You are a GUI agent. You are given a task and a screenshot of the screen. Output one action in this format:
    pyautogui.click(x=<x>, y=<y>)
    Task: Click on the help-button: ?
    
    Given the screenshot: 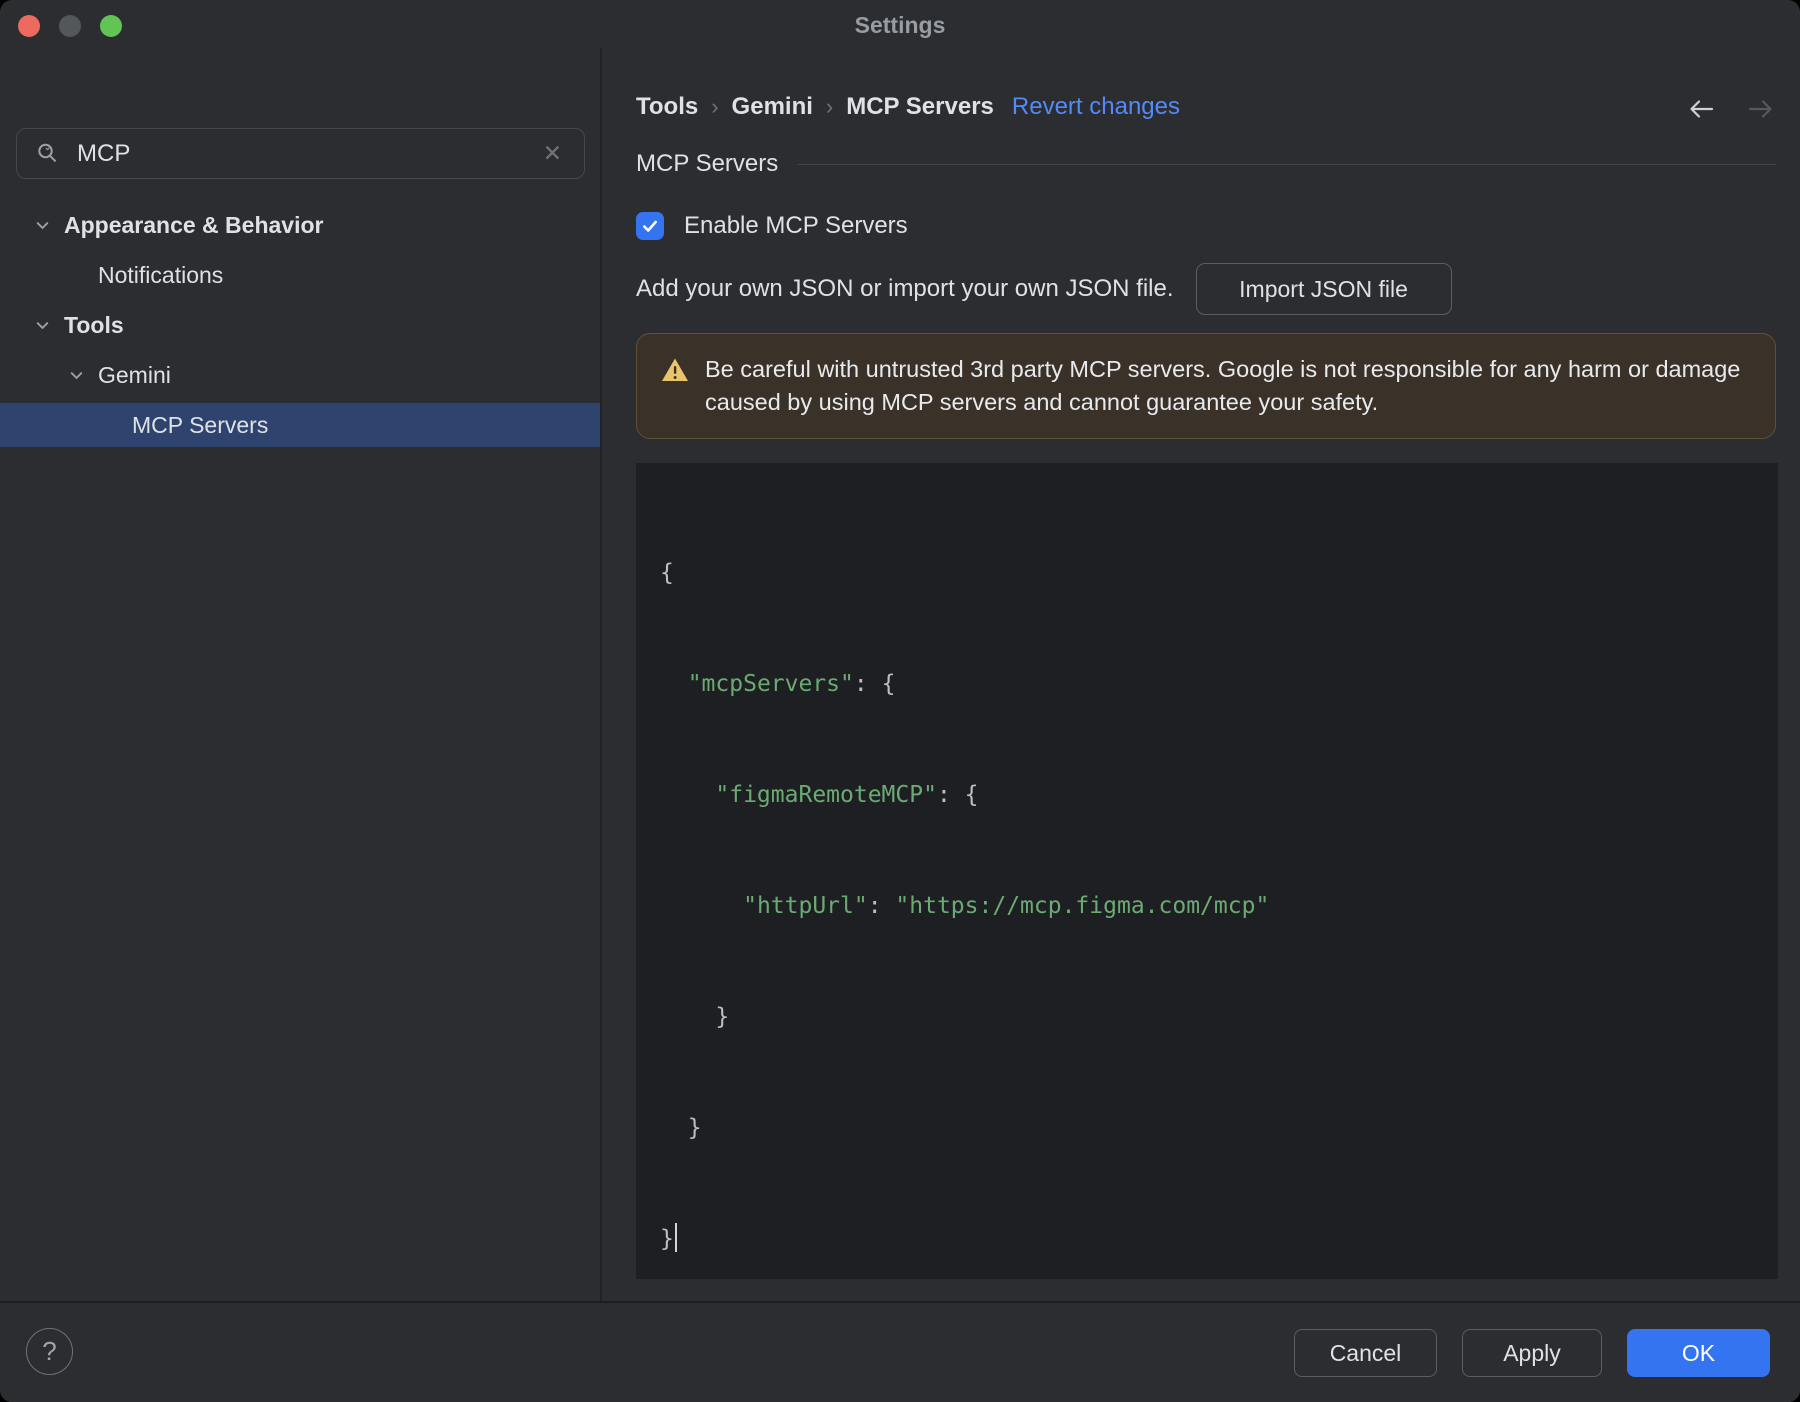 What is the action you would take?
    pyautogui.click(x=49, y=1351)
    